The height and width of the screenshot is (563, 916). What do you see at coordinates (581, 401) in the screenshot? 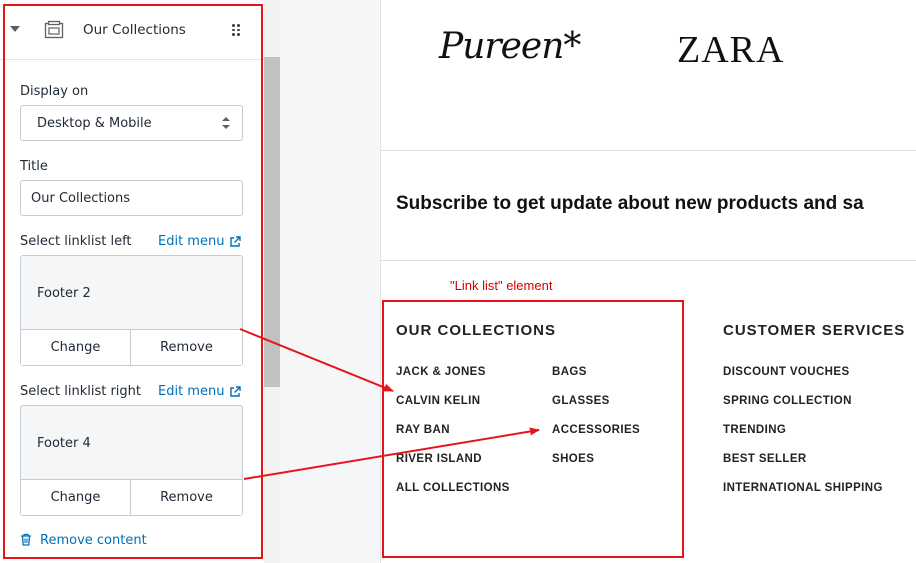
I see `footer-link: GLASSES` at bounding box center [581, 401].